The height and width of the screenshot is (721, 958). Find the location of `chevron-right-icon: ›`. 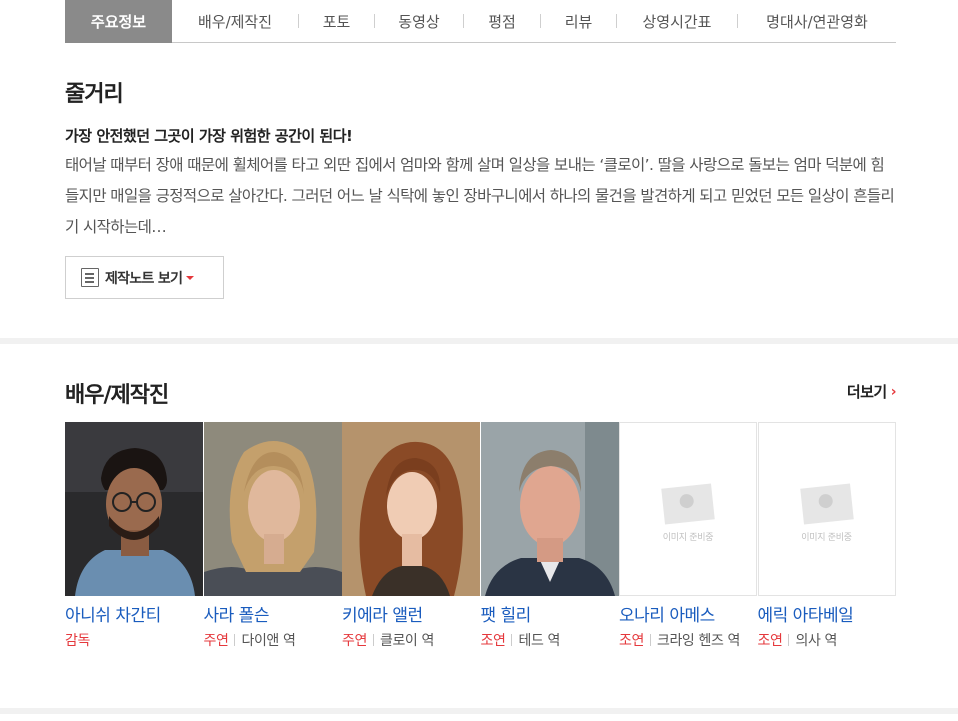

chevron-right-icon: › is located at coordinates (893, 391).